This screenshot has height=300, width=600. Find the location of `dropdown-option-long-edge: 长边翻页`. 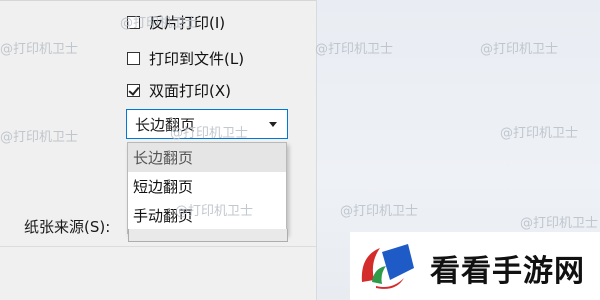

dropdown-option-long-edge: 长边翻页 is located at coordinates (207, 157).